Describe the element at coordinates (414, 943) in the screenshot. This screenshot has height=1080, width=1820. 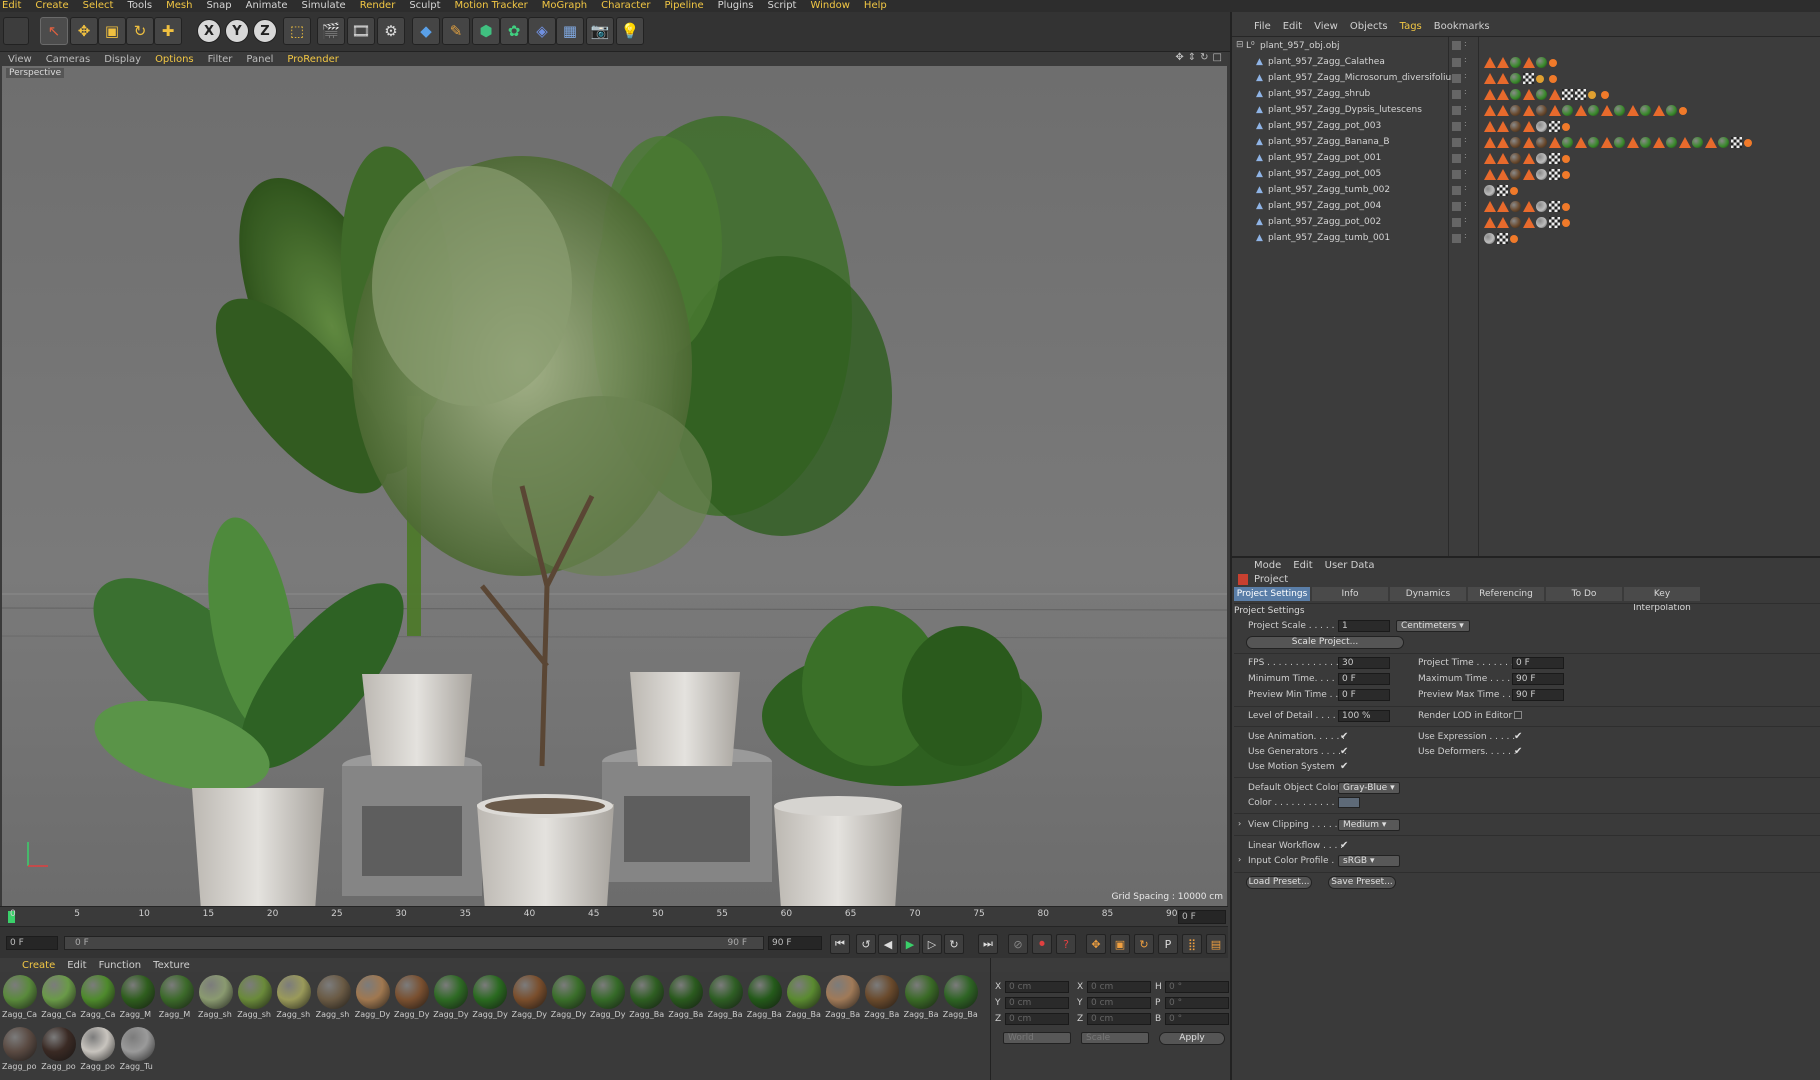
I see `preview-range-slider: 0 F 90 F` at that location.